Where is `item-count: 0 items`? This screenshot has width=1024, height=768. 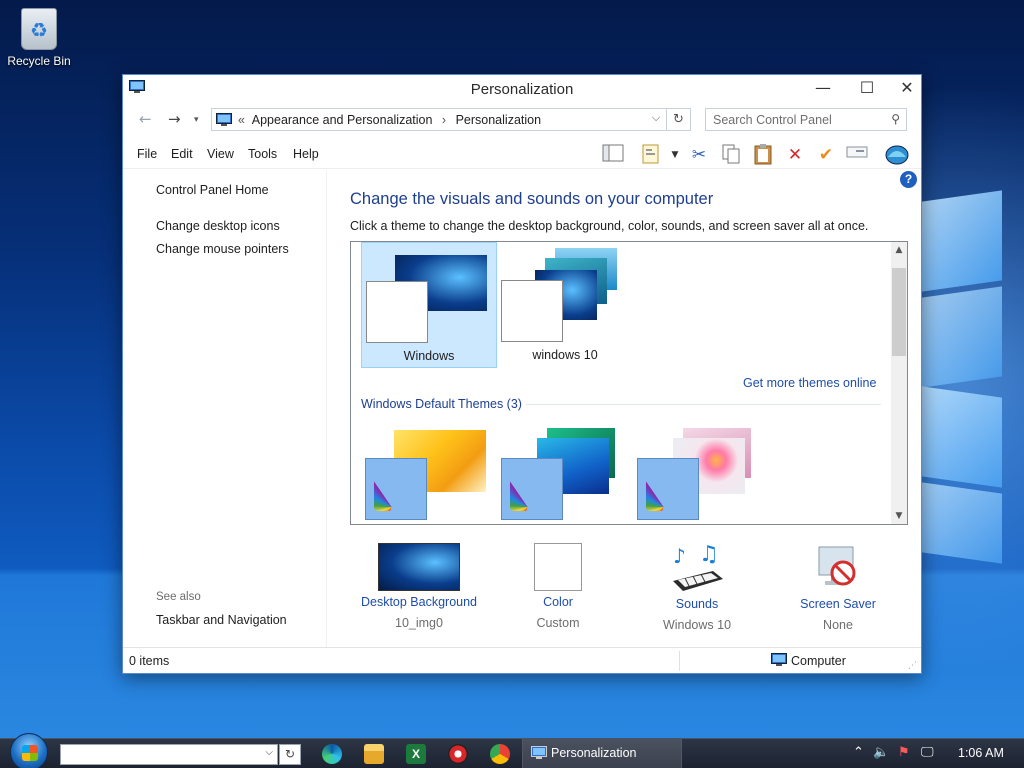 item-count: 0 items is located at coordinates (149, 661).